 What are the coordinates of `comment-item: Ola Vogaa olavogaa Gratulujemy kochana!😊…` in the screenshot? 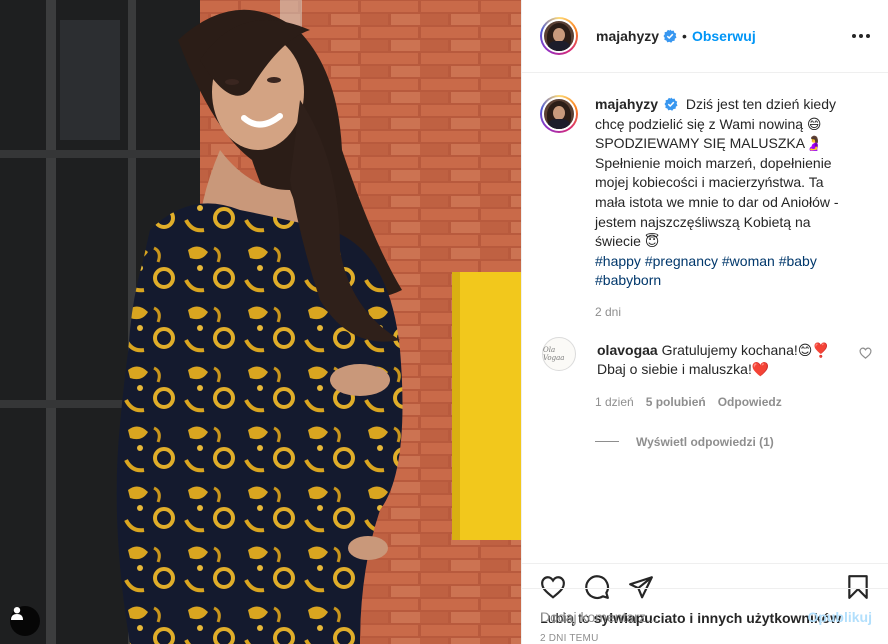 It's located at (706, 357).